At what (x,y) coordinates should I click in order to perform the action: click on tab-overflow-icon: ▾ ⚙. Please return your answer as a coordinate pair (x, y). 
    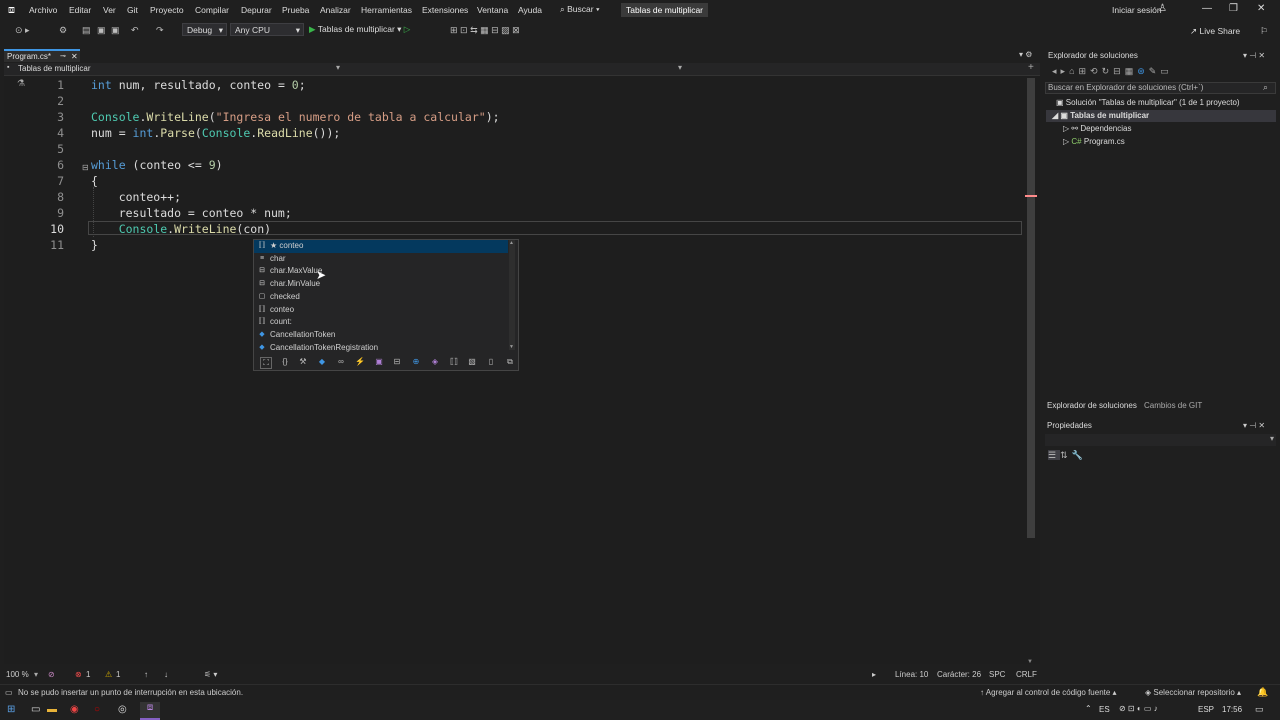
    Looking at the image, I should click on (1025, 54).